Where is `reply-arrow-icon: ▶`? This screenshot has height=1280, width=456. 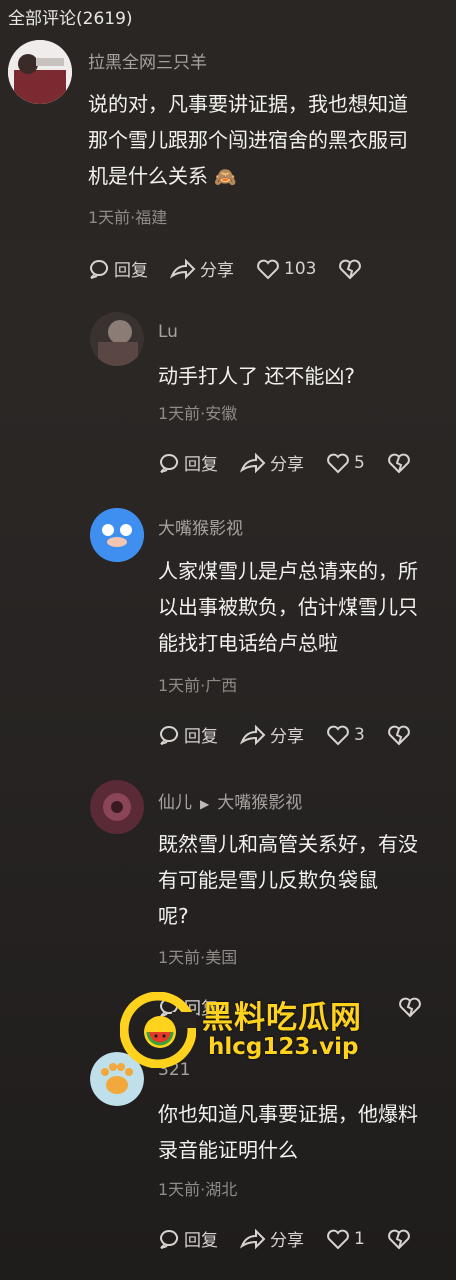 reply-arrow-icon: ▶ is located at coordinates (205, 804).